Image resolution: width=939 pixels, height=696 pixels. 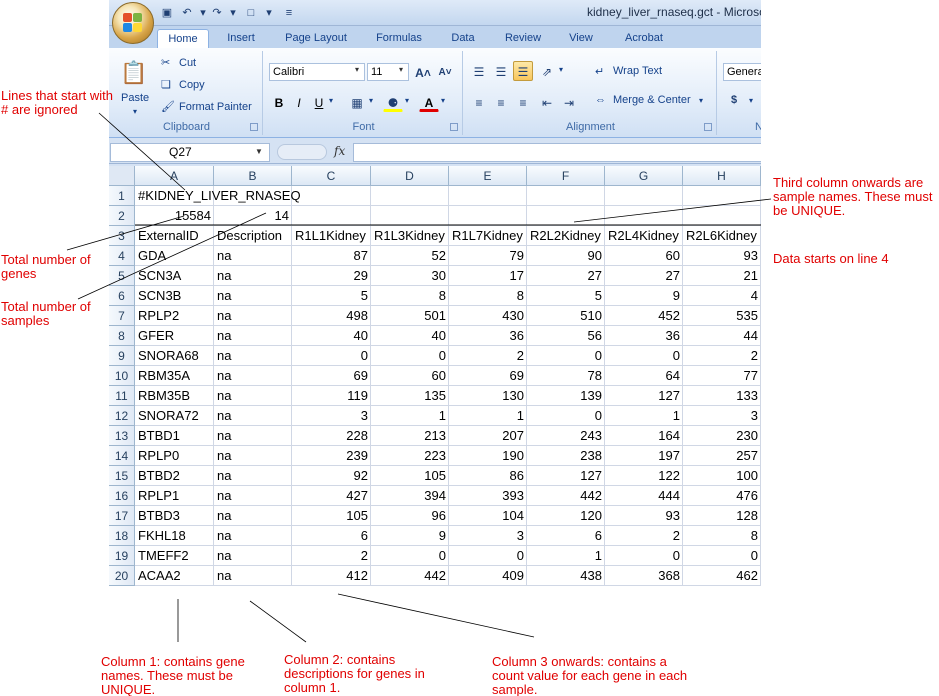 What do you see at coordinates (122, 216) in the screenshot?
I see `row-header: 2` at bounding box center [122, 216].